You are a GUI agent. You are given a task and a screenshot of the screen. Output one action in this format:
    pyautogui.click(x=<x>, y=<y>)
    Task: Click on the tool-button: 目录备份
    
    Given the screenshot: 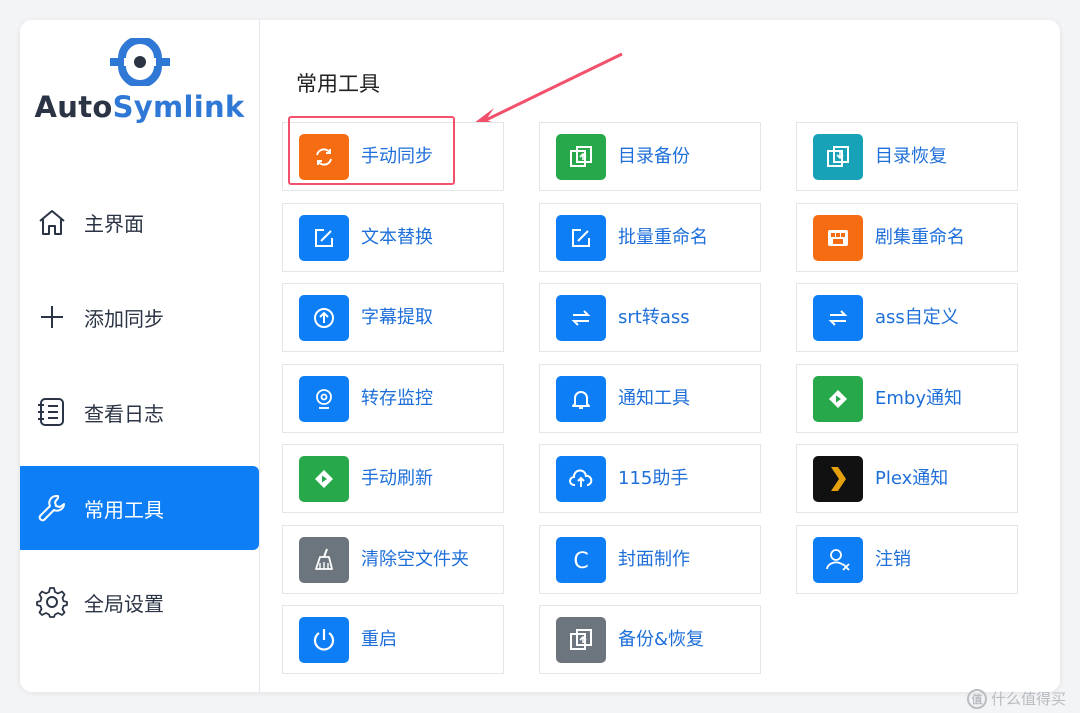 What is the action you would take?
    pyautogui.click(x=650, y=156)
    